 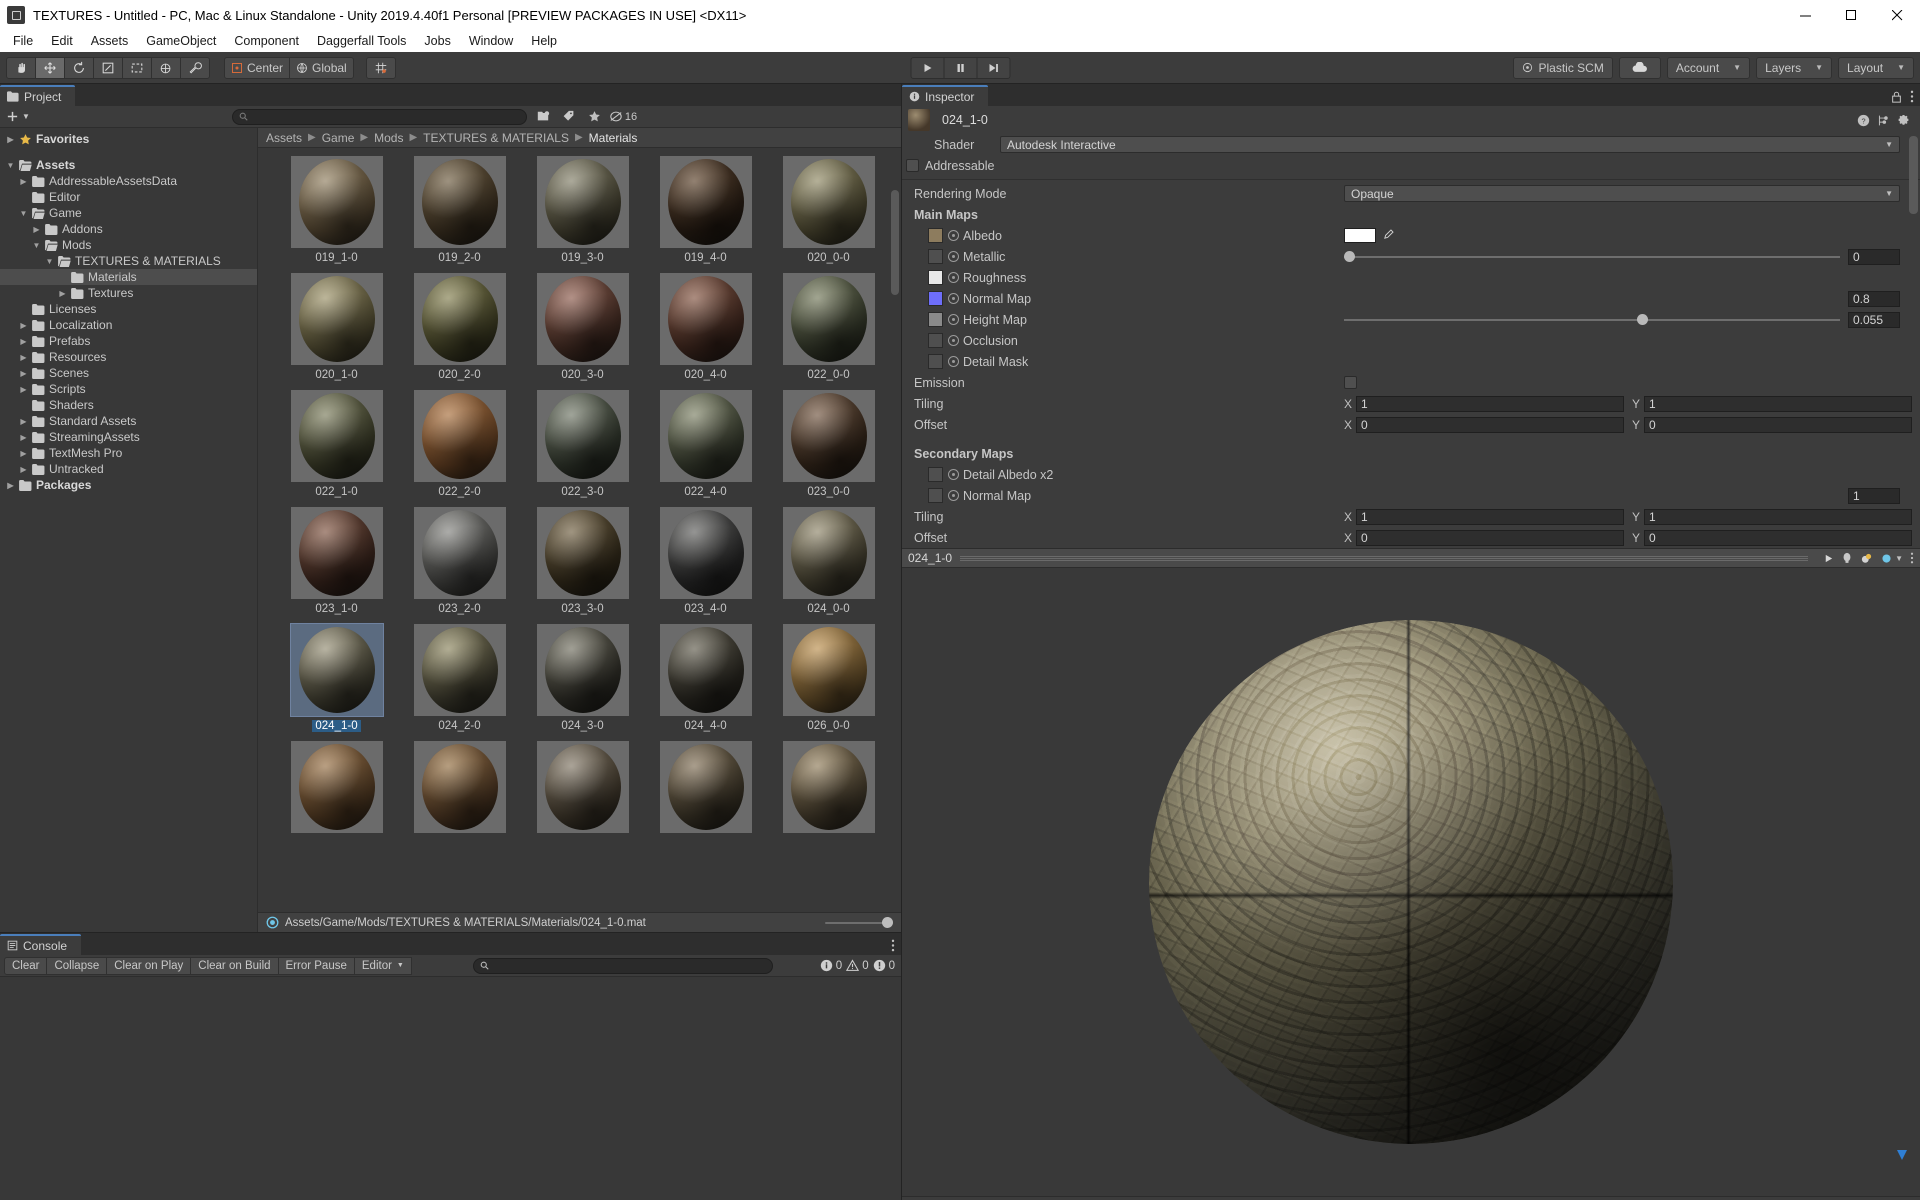 What do you see at coordinates (128, 229) in the screenshot?
I see `tree-item-addons: ▶ Addons` at bounding box center [128, 229].